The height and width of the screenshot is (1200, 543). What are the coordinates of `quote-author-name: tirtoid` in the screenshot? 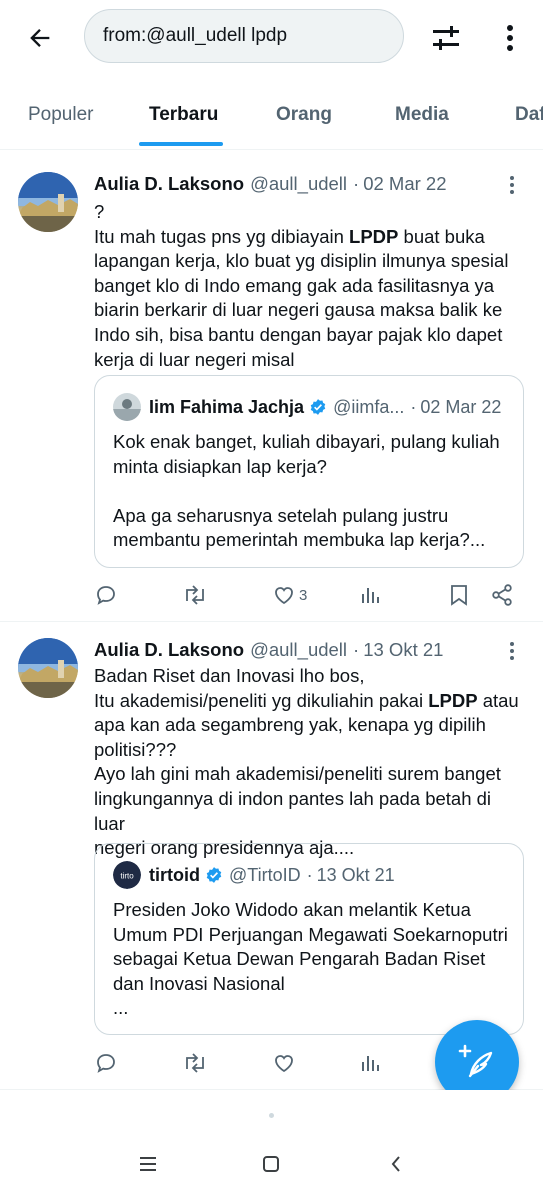 It's located at (174, 874).